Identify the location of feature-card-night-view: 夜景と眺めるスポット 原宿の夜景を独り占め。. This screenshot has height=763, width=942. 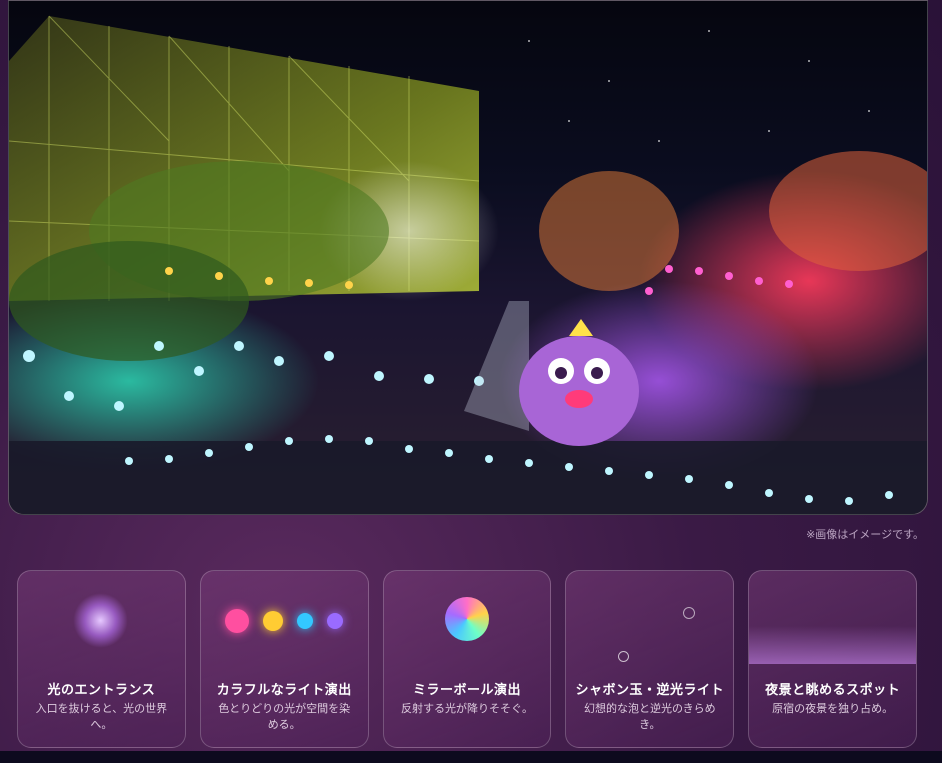
(832, 659).